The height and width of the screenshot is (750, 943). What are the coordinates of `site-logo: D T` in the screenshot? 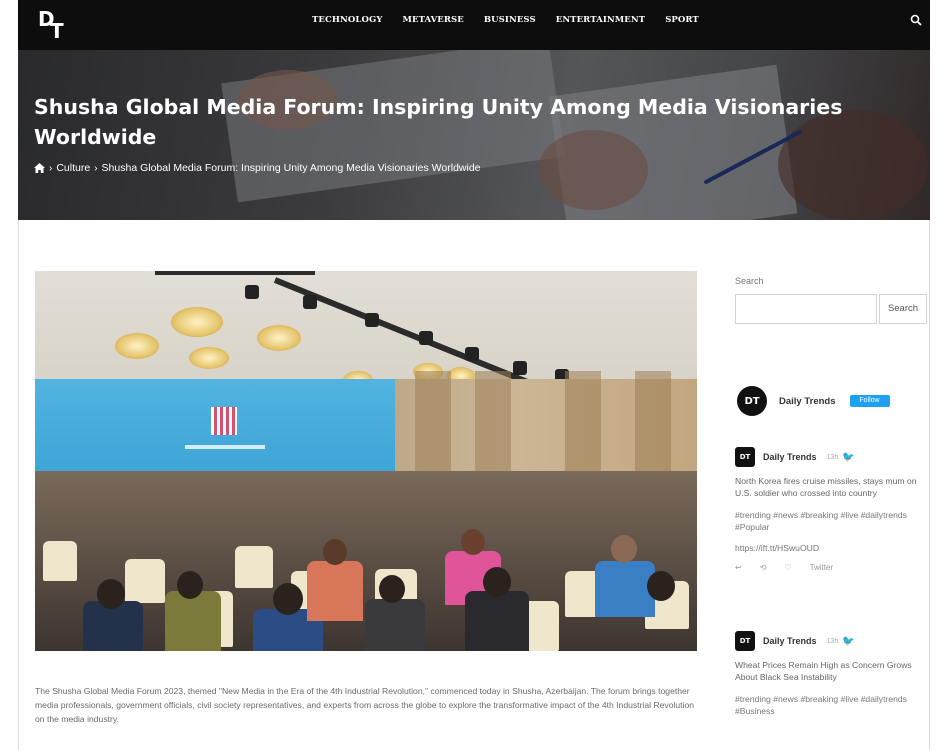 It's located at (52, 25).